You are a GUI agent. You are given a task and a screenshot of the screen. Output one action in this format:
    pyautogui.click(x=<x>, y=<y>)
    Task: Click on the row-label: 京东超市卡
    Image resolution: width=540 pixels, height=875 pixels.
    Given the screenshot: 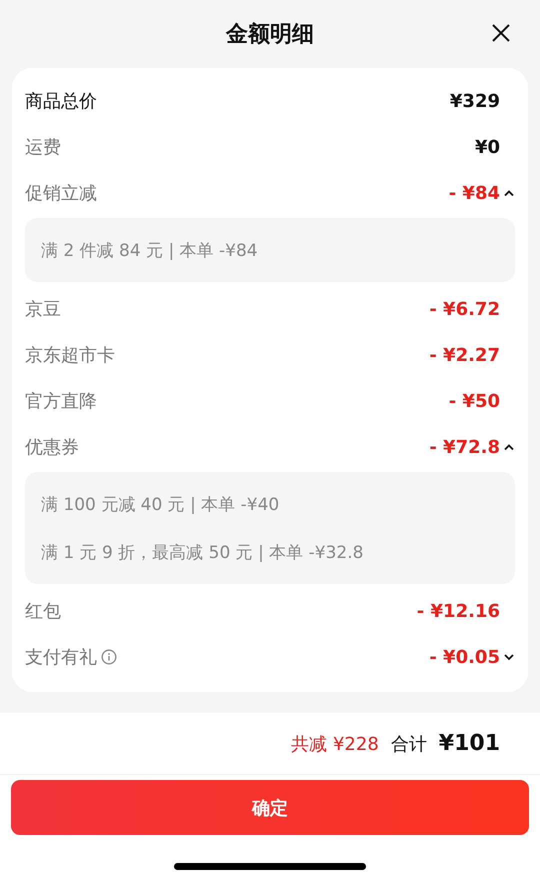 What is the action you would take?
    pyautogui.click(x=70, y=355)
    